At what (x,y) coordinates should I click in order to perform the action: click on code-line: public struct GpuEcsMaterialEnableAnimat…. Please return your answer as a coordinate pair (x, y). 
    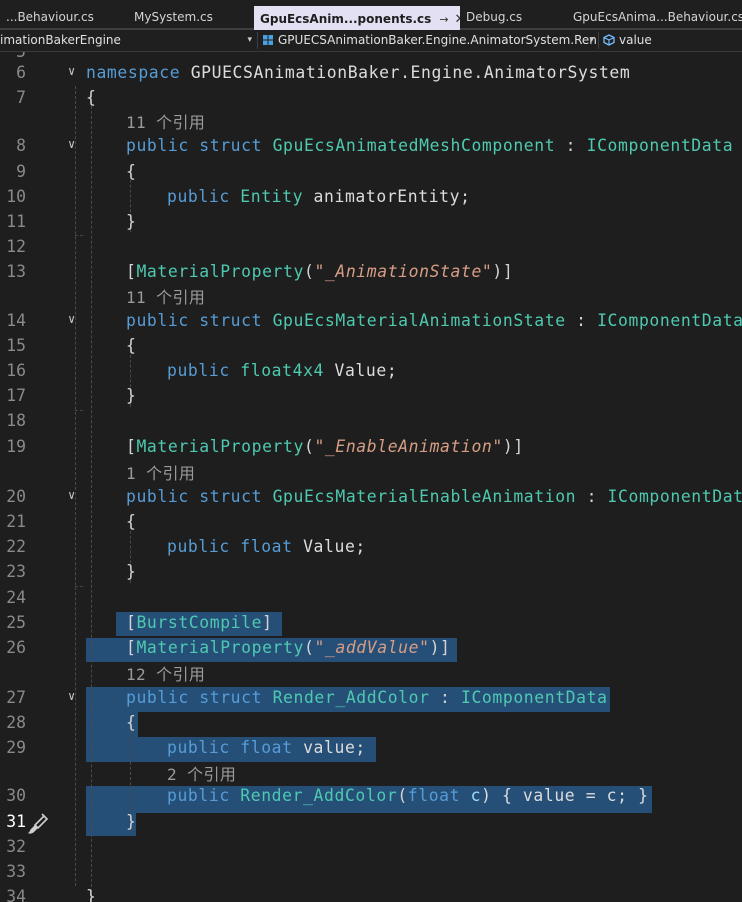
    Looking at the image, I should click on (434, 496).